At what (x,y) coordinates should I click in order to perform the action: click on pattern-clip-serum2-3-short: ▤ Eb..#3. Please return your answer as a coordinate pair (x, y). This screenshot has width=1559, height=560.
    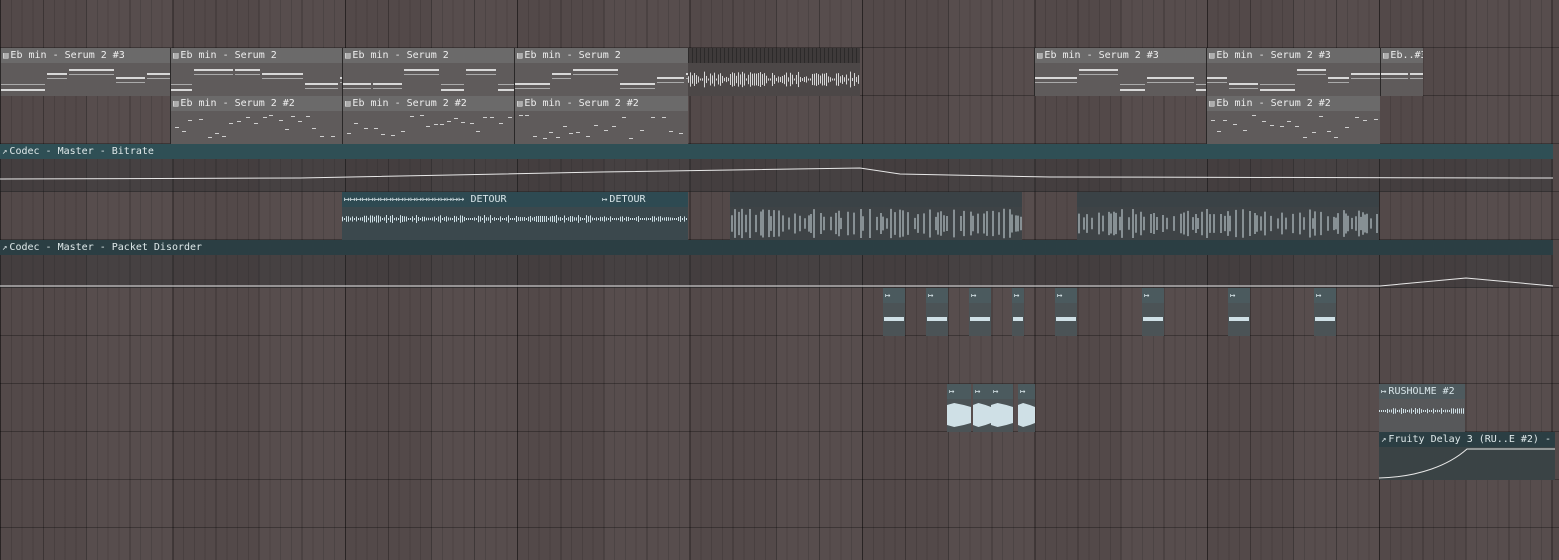
    Looking at the image, I should click on (1401, 72).